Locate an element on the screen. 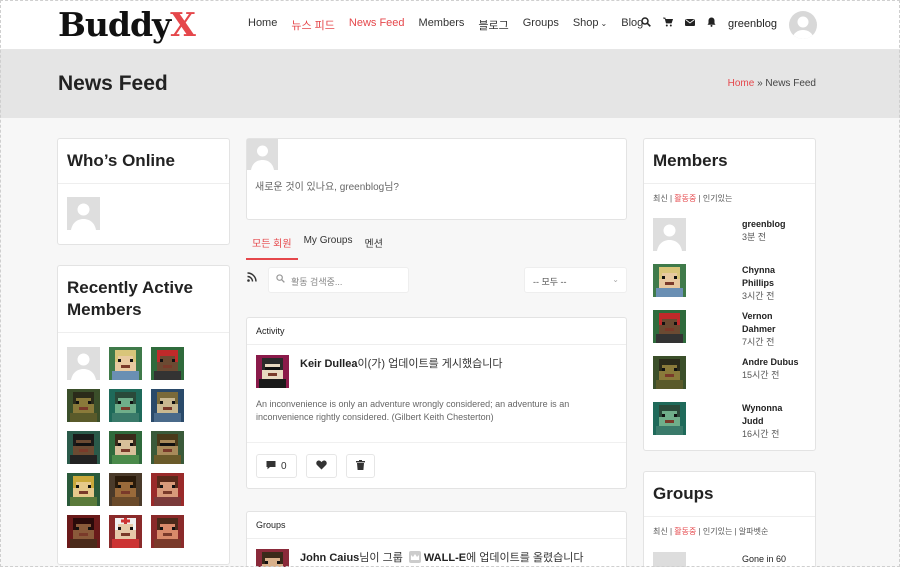 This screenshot has width=900, height=567. mail-icon is located at coordinates (690, 24).